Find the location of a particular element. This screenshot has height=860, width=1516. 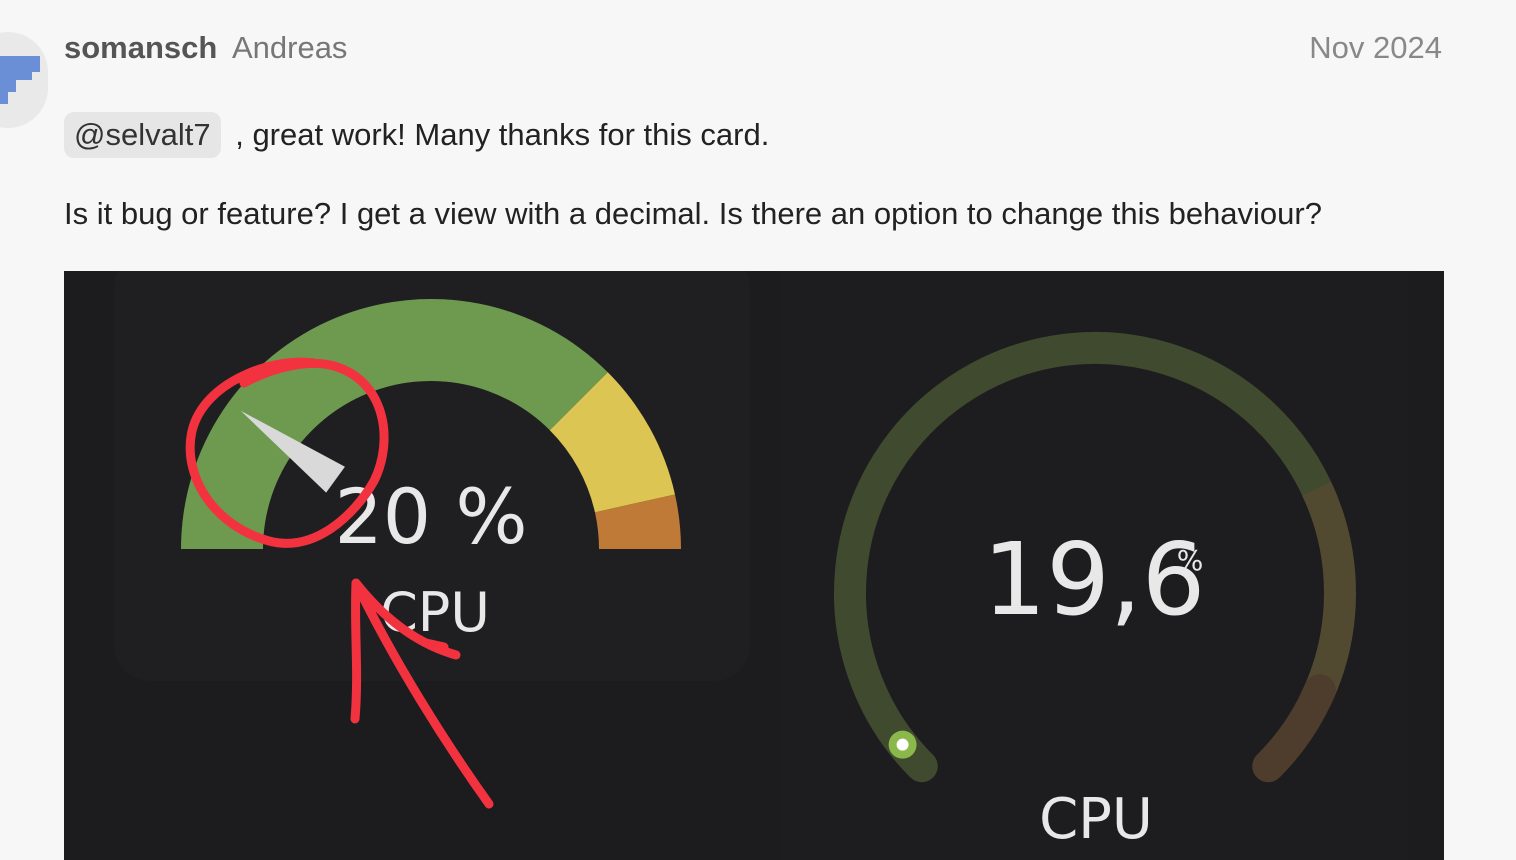

post-author: somansch Andreas is located at coordinates (205, 48).